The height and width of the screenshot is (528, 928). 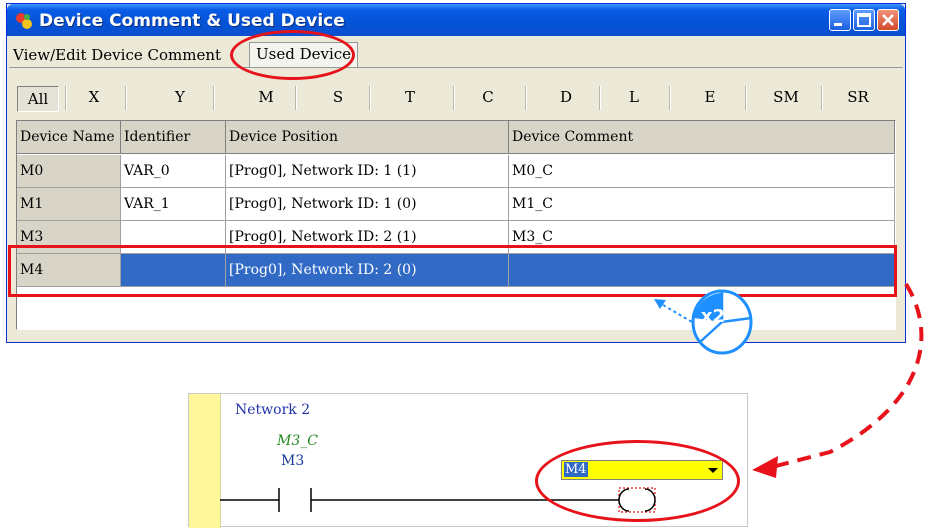 What do you see at coordinates (765, 467) in the screenshot?
I see `red-arrowhead-icon` at bounding box center [765, 467].